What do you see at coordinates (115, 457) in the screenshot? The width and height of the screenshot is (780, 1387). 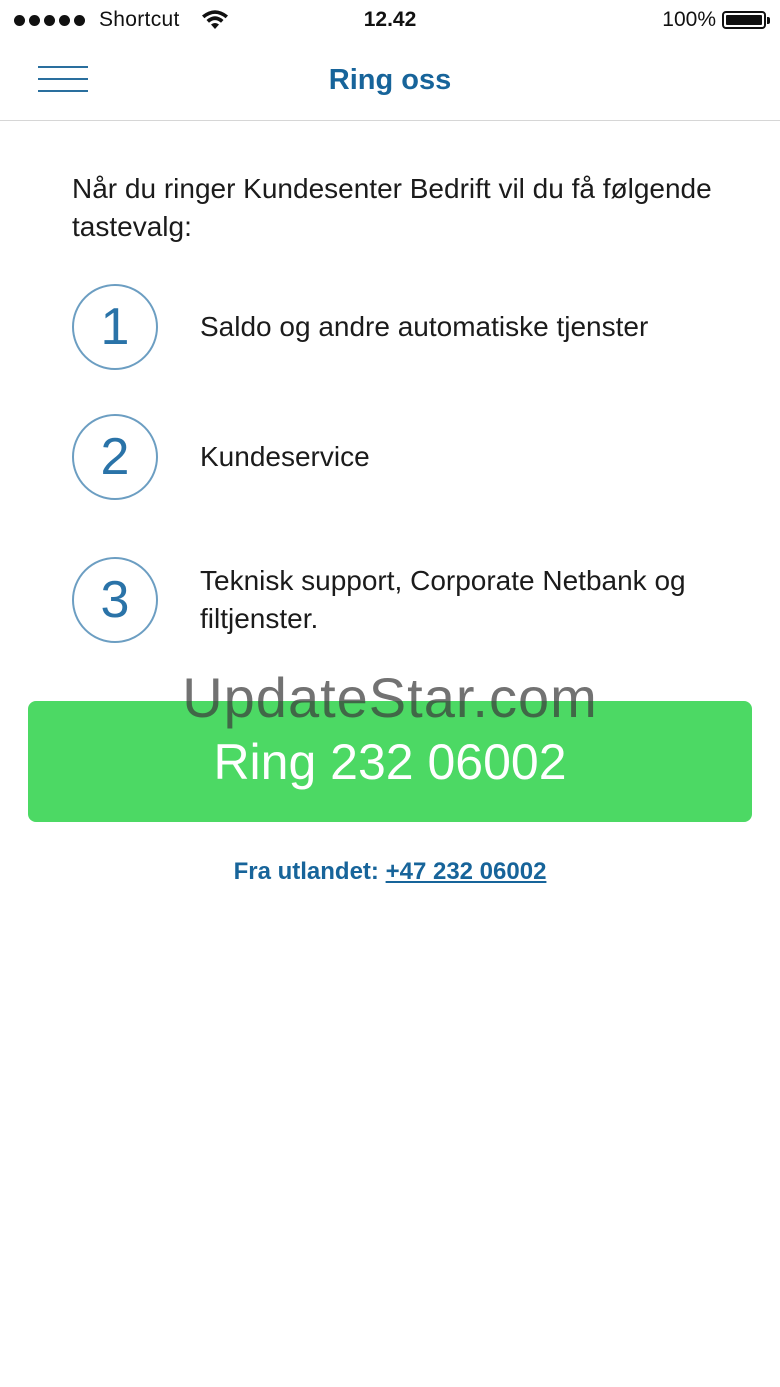 I see `option-number-circle: 2` at bounding box center [115, 457].